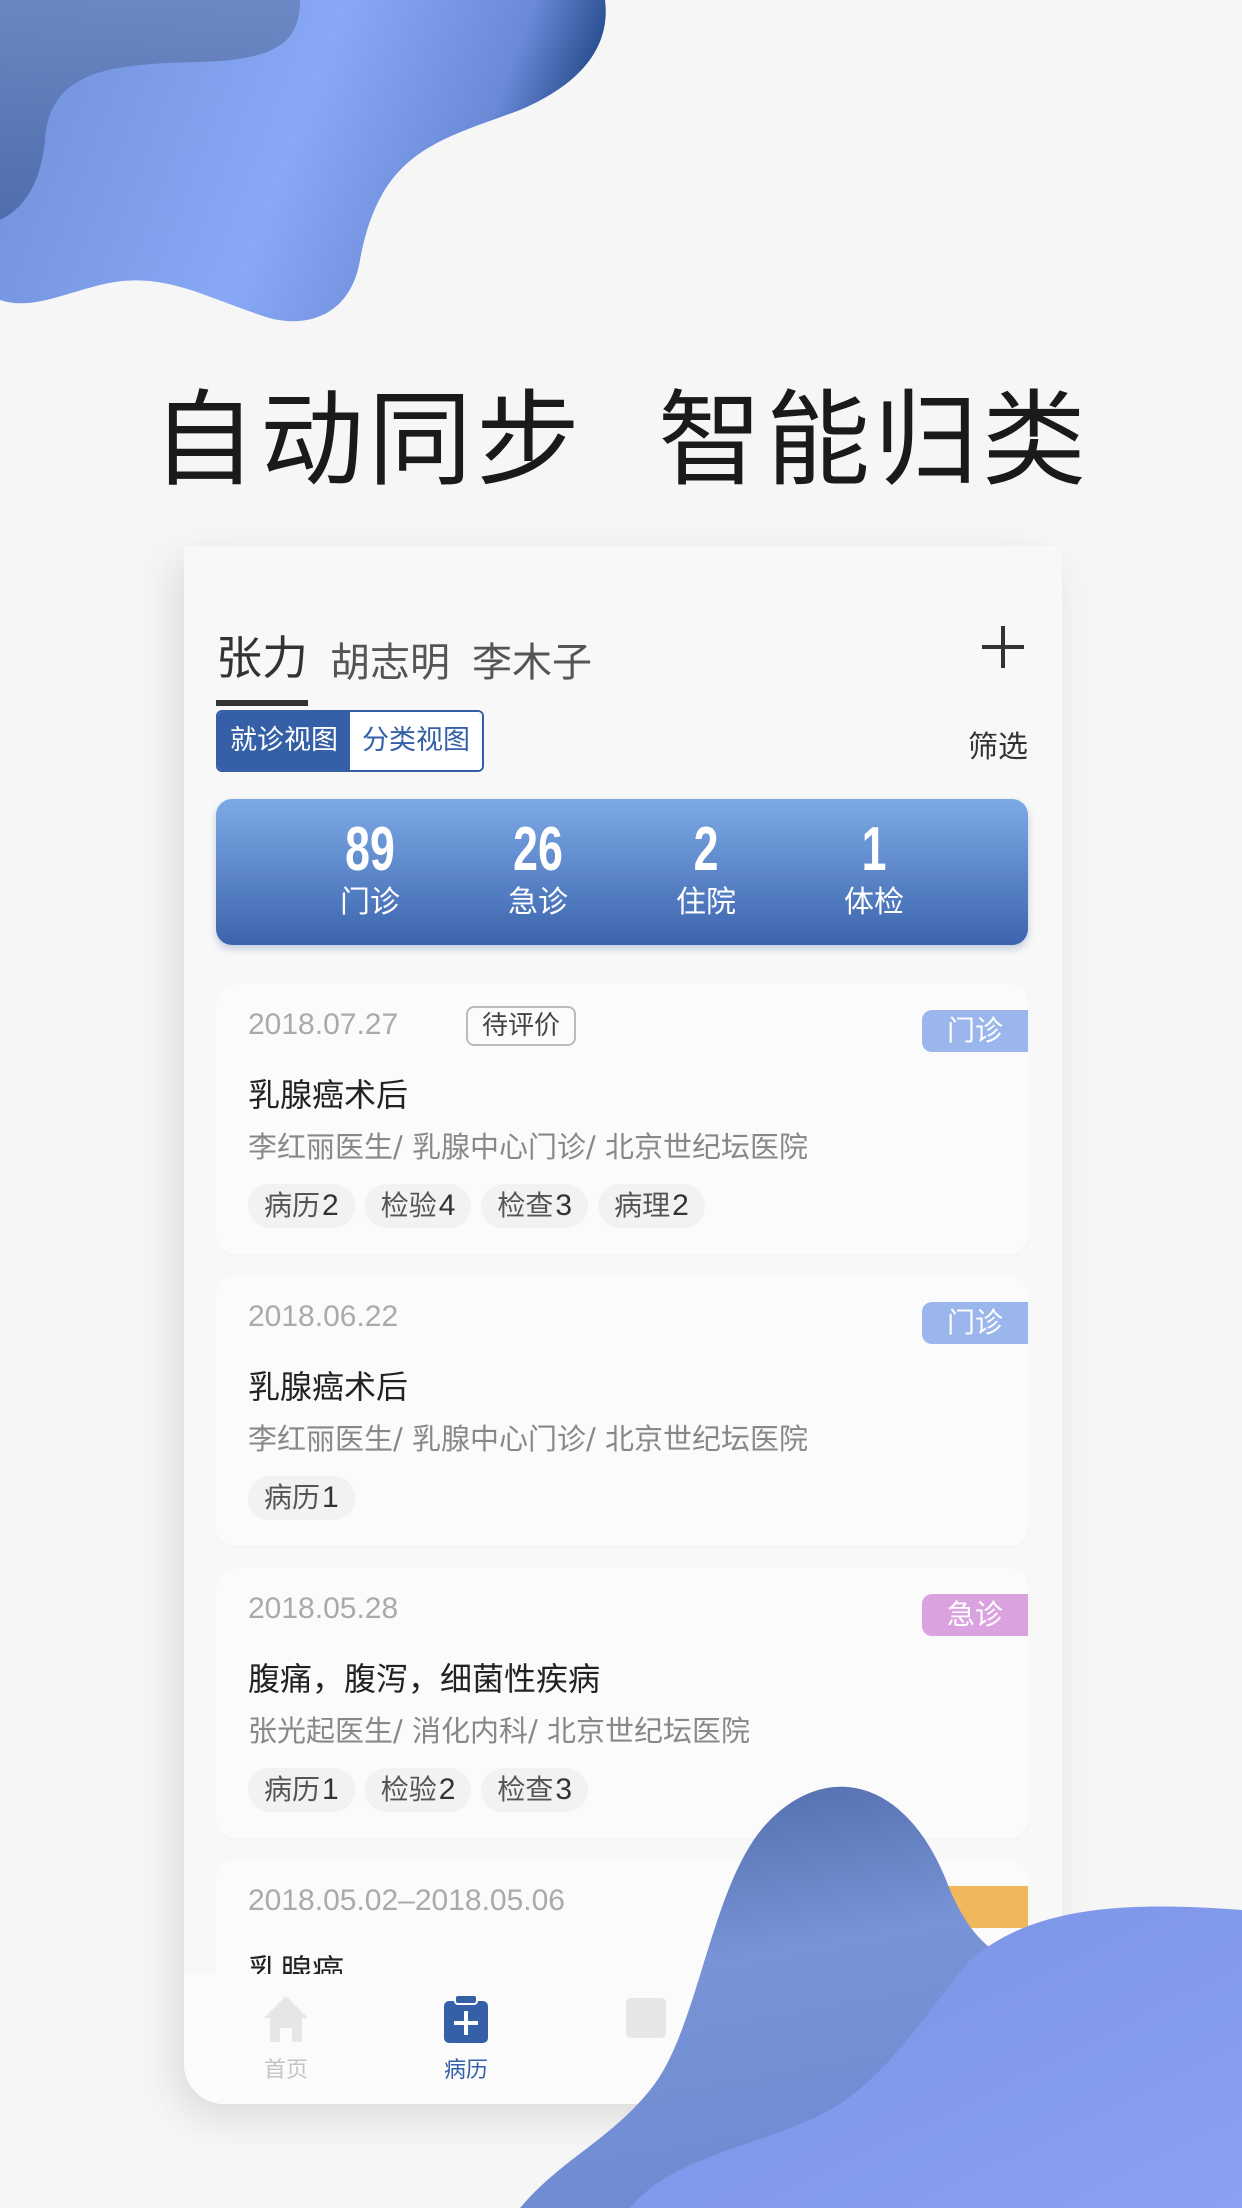 Image resolution: width=1242 pixels, height=2208 pixels. What do you see at coordinates (642, 1205) in the screenshot?
I see `chip-label: 病理` at bounding box center [642, 1205].